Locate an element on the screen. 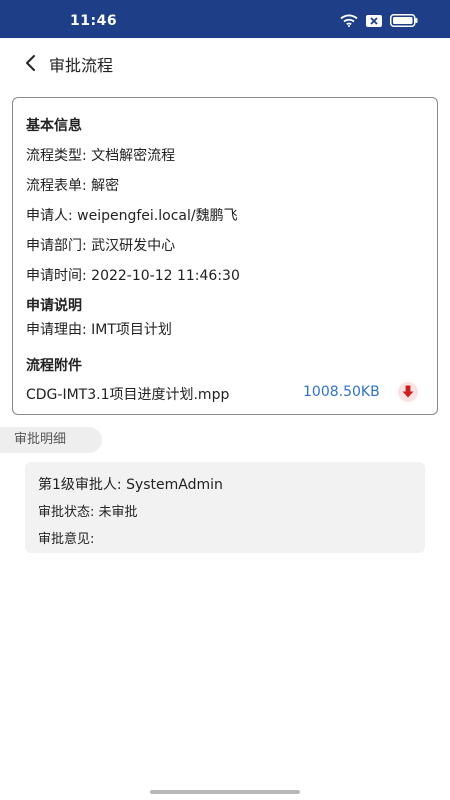 This screenshot has height=800, width=450. attachment-file-size: 1008.50KB is located at coordinates (341, 392).